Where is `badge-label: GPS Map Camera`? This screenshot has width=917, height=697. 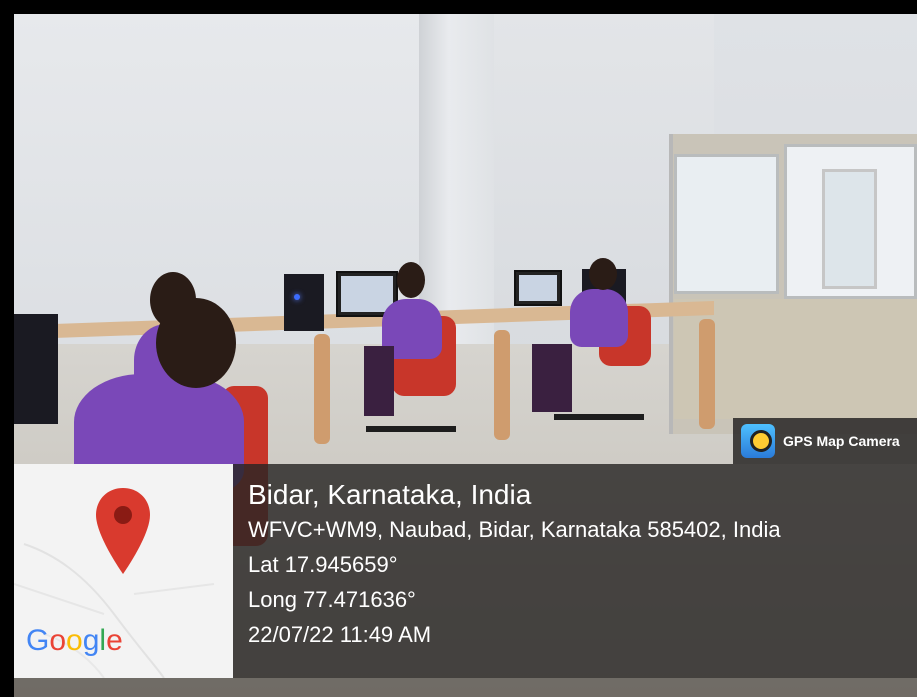 badge-label: GPS Map Camera is located at coordinates (841, 441).